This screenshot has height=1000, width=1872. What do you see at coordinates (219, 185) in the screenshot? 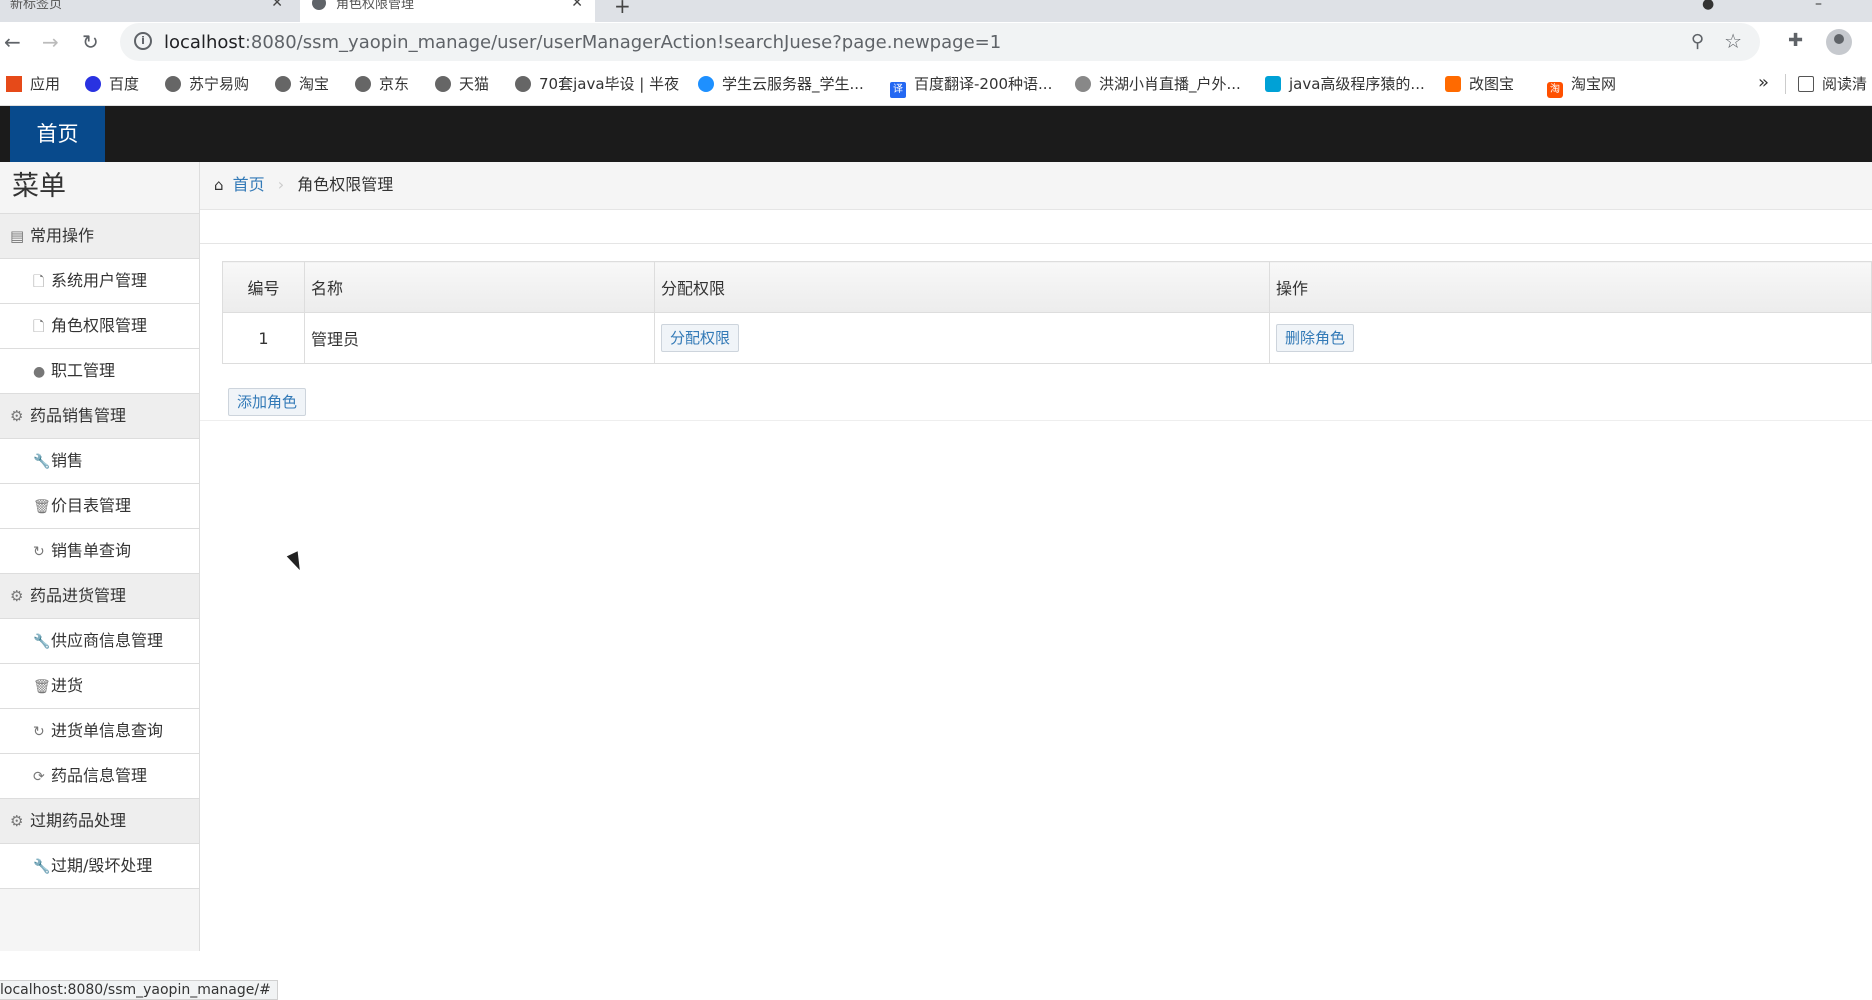
I see `home-icon: ⌂` at bounding box center [219, 185].